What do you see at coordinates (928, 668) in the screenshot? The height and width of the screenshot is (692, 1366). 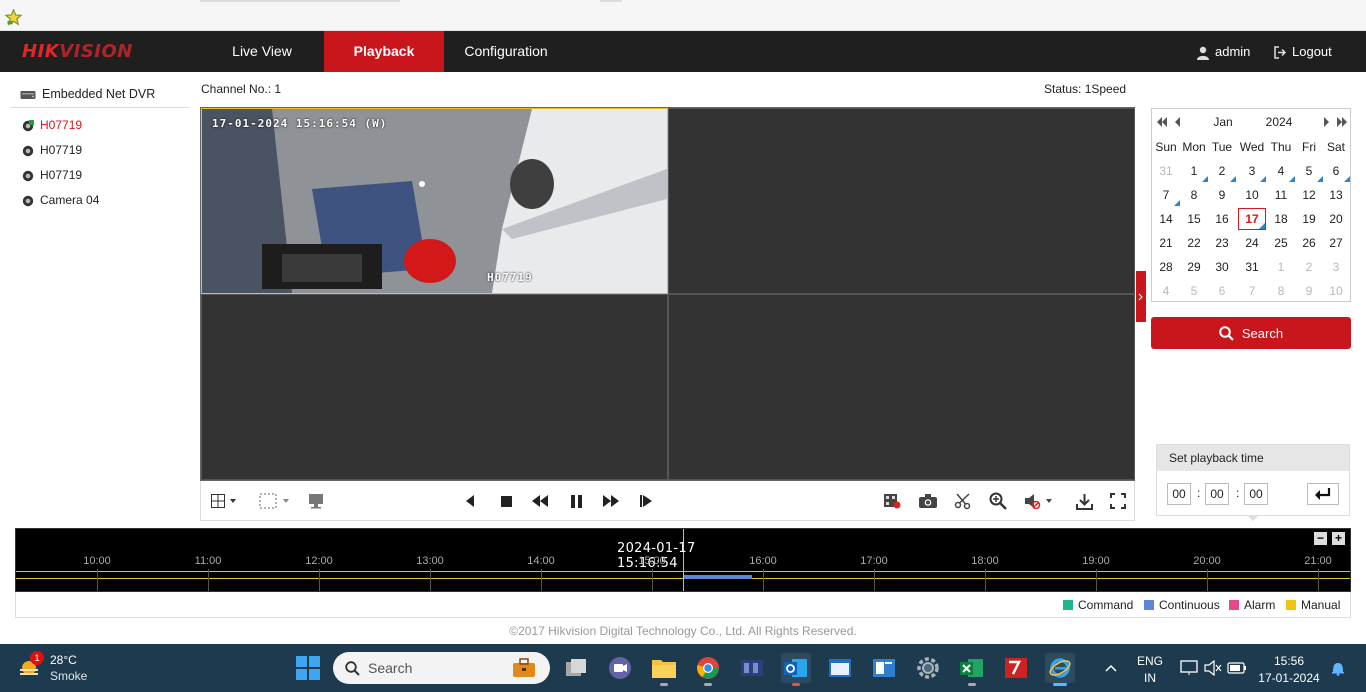 I see `settings-icon` at bounding box center [928, 668].